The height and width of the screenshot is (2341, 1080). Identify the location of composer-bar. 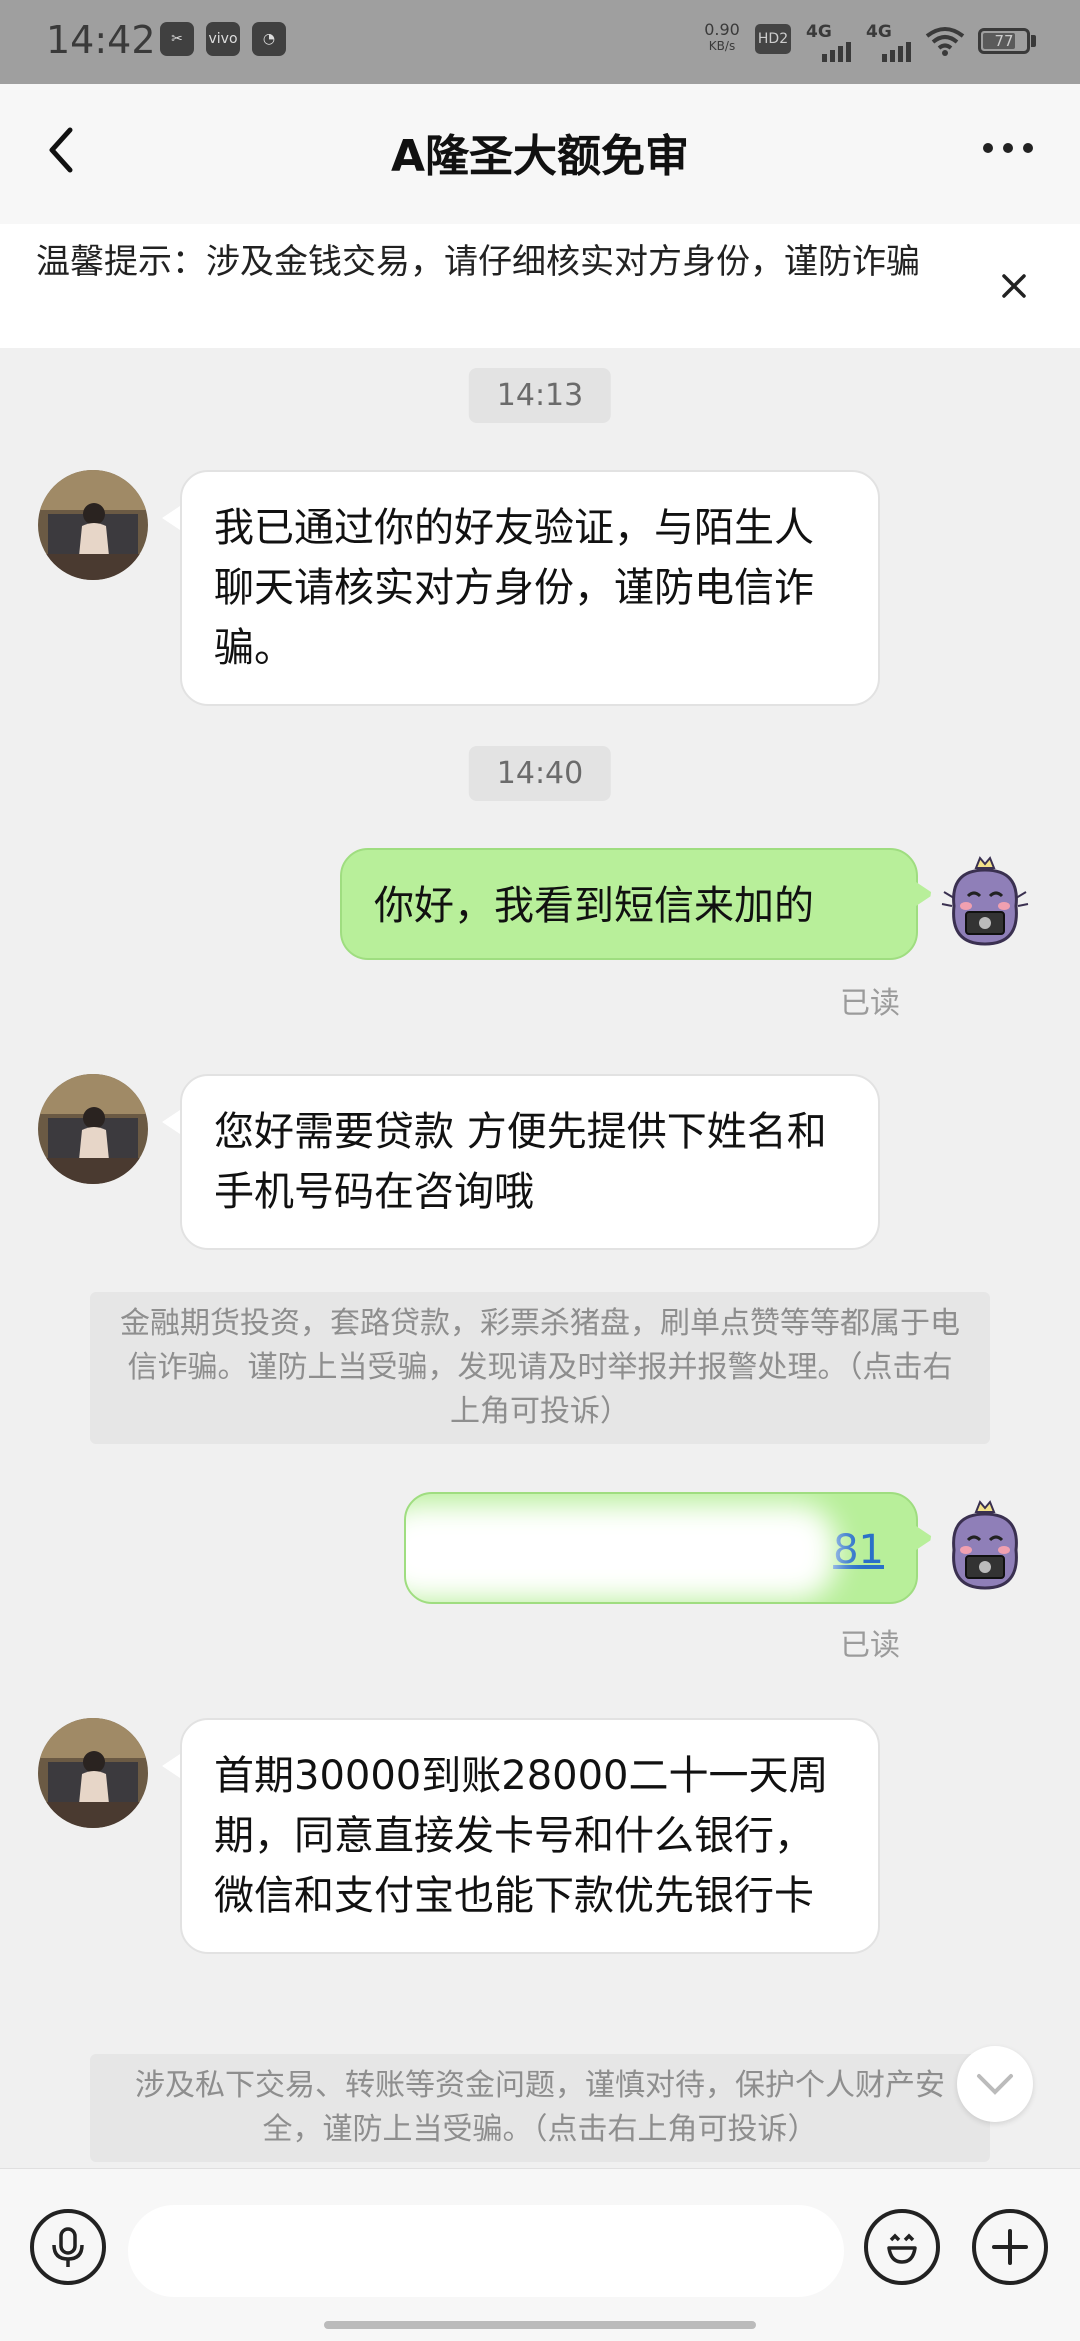
(540, 2254).